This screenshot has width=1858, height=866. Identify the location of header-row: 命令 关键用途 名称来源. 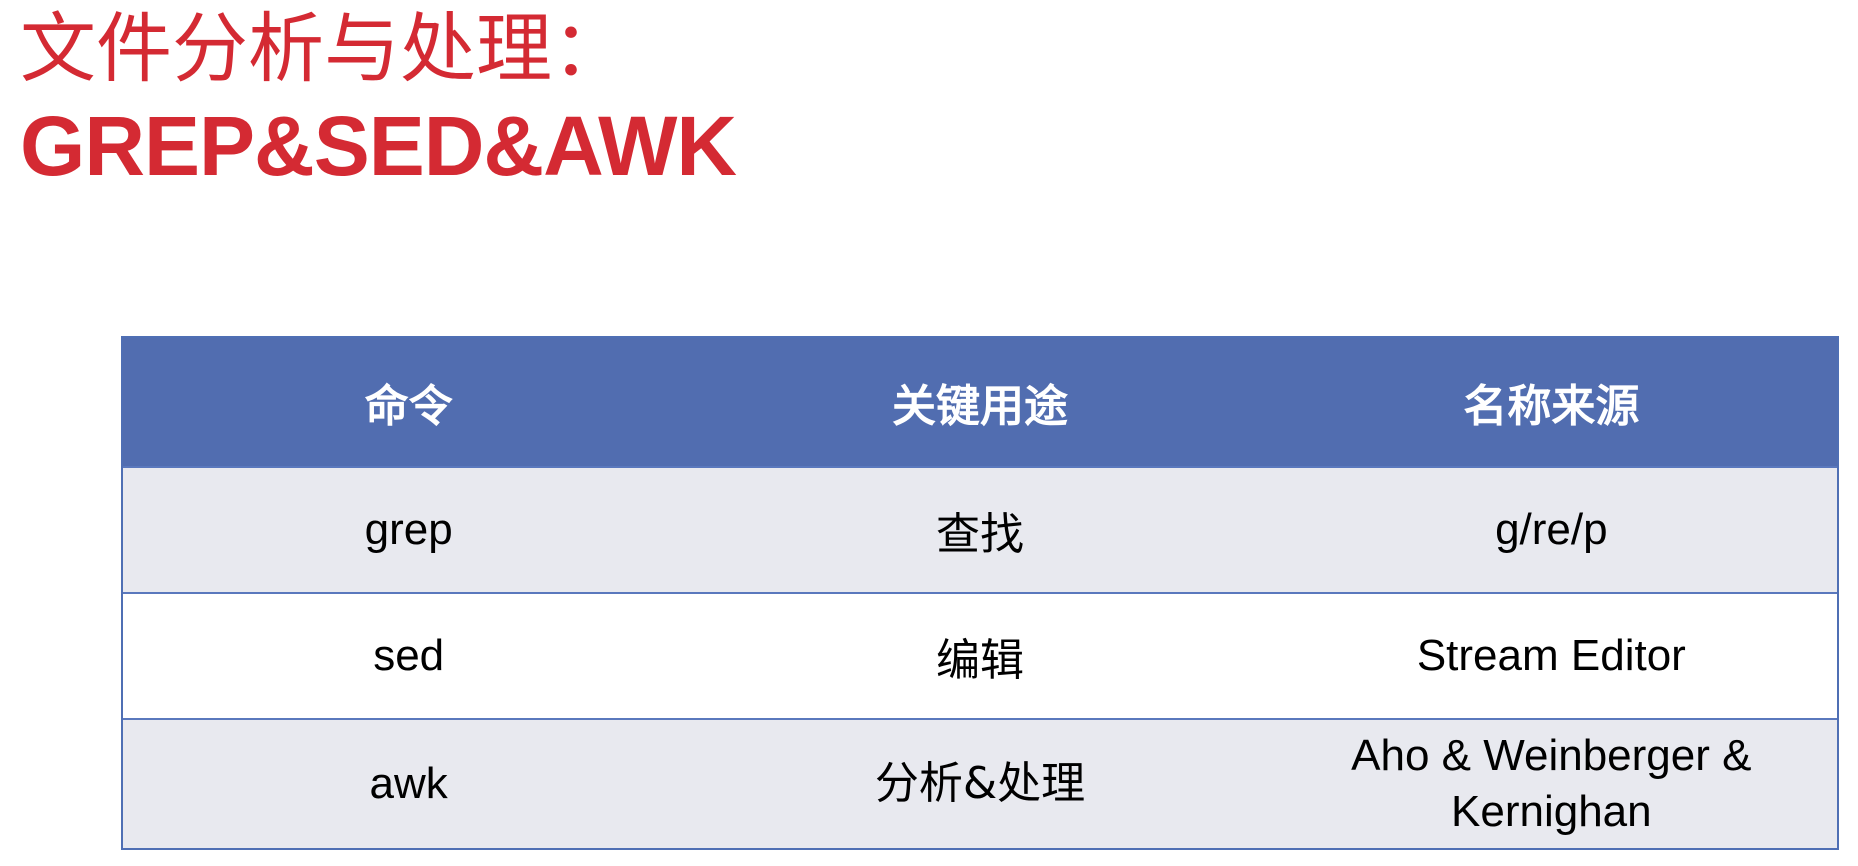
(980, 402).